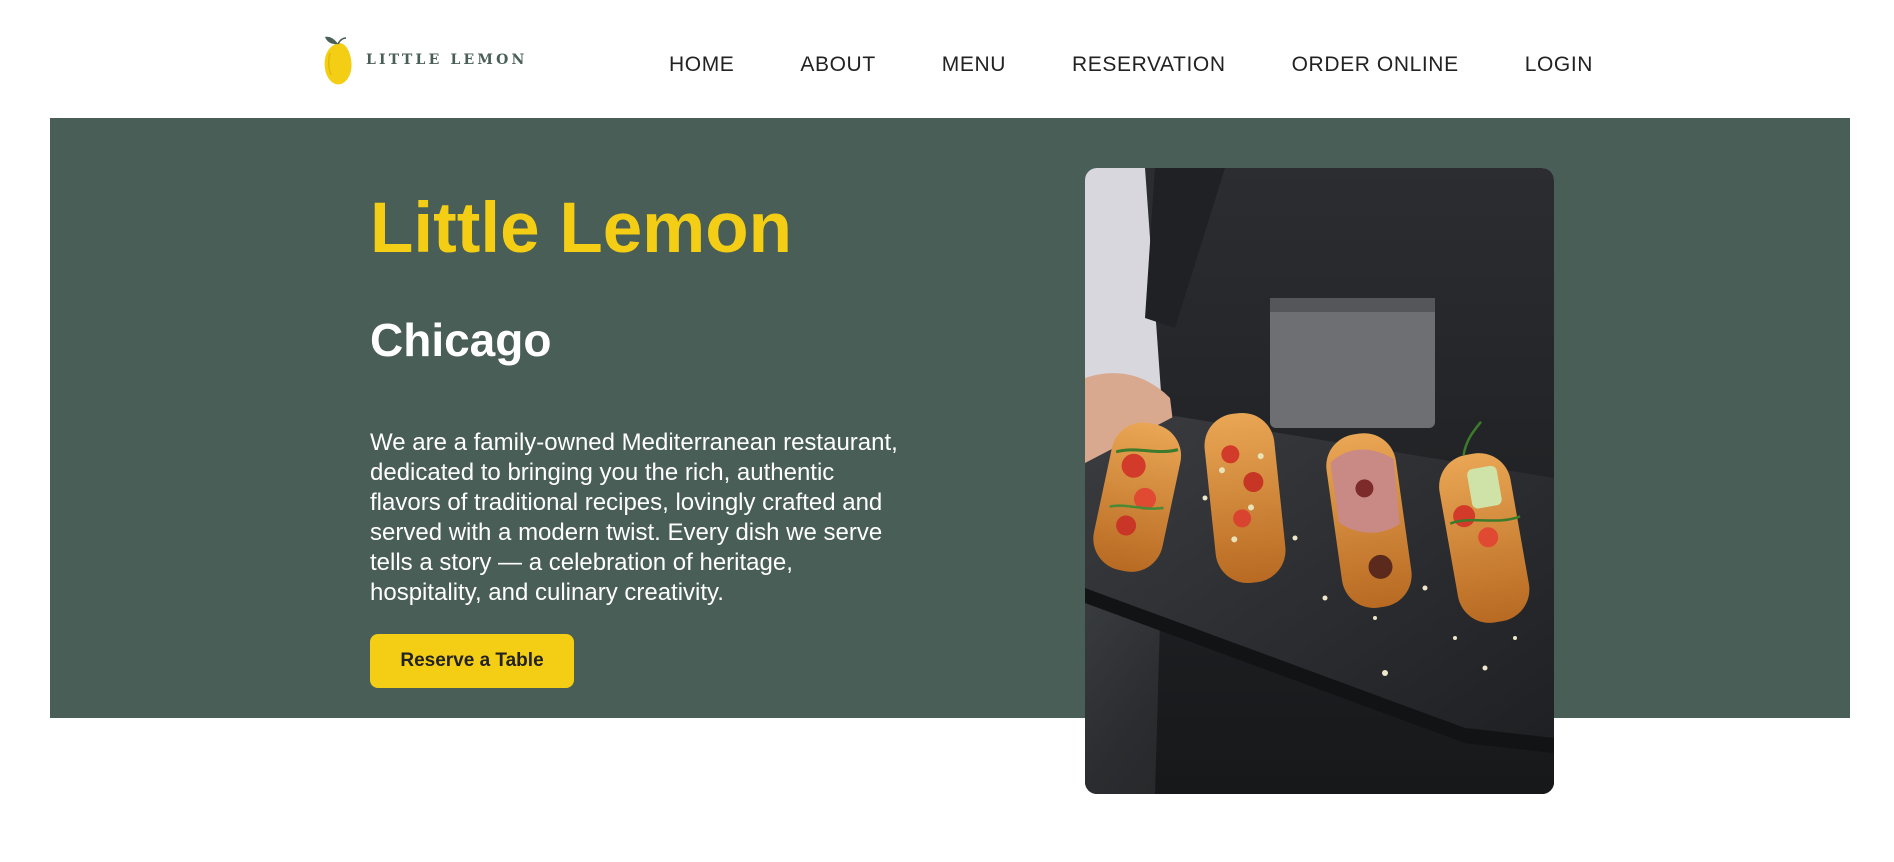 This screenshot has height=862, width=1894. What do you see at coordinates (1149, 65) in the screenshot?
I see `nav-reservation: RESERVATION` at bounding box center [1149, 65].